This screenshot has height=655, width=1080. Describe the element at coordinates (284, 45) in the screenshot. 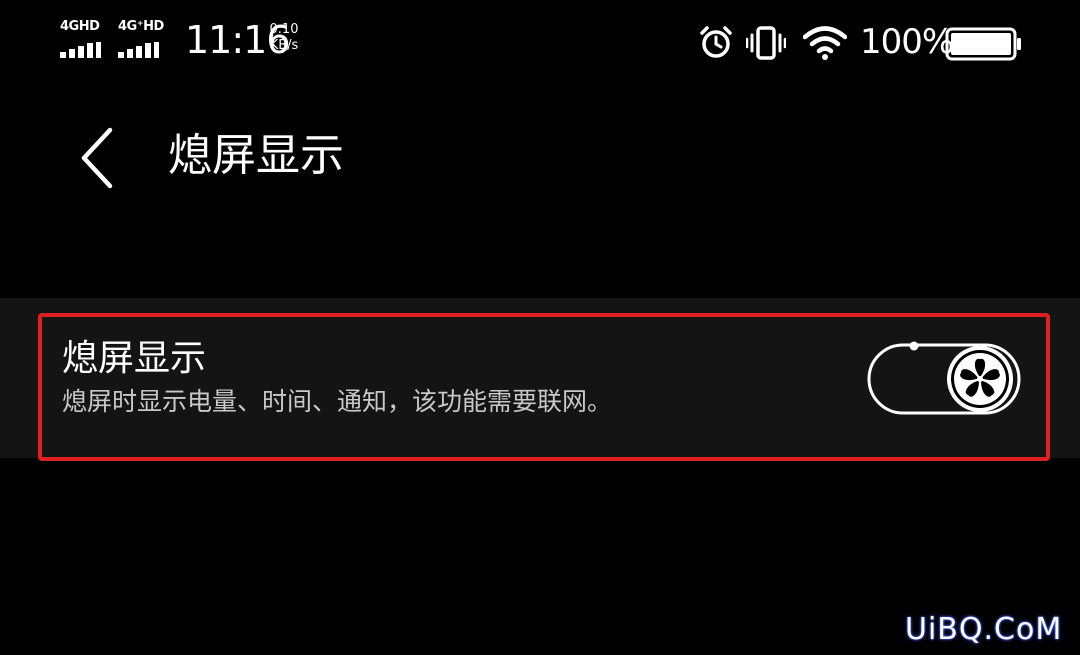

I see `network-speed-unit: KB/s` at that location.